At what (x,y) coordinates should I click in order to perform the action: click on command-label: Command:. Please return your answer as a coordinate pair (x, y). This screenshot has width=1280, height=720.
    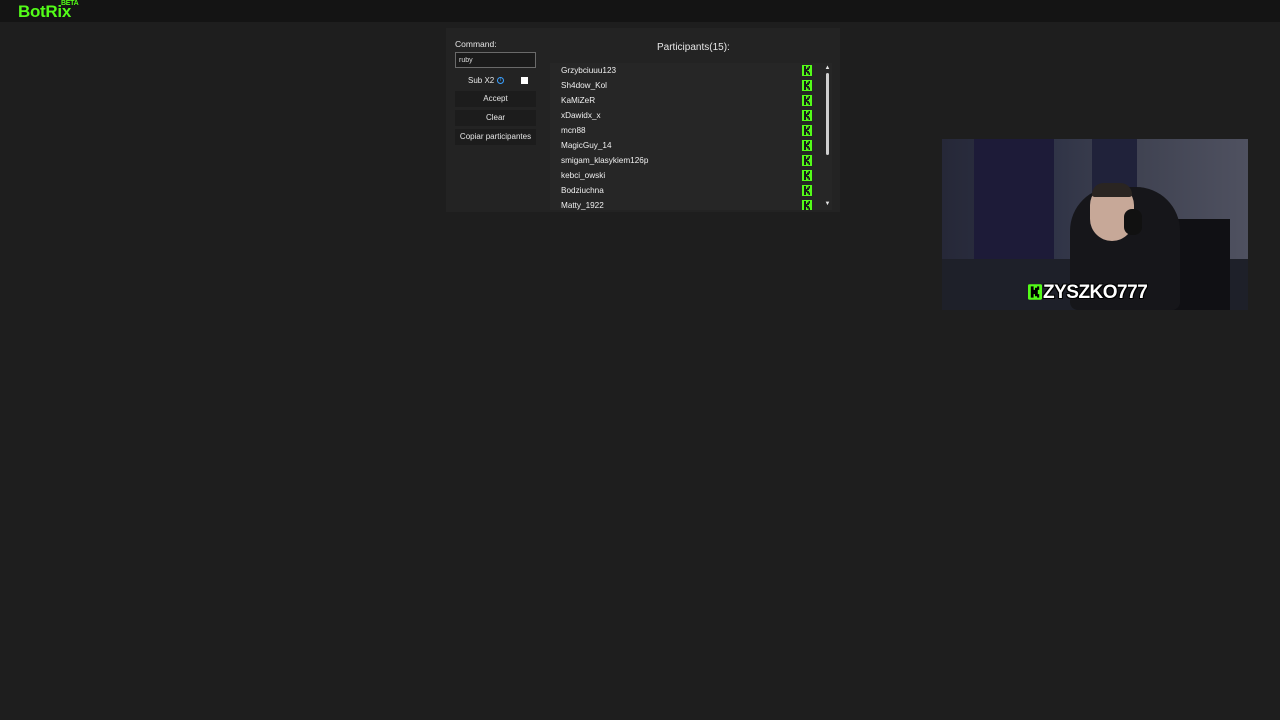
    Looking at the image, I should click on (476, 44).